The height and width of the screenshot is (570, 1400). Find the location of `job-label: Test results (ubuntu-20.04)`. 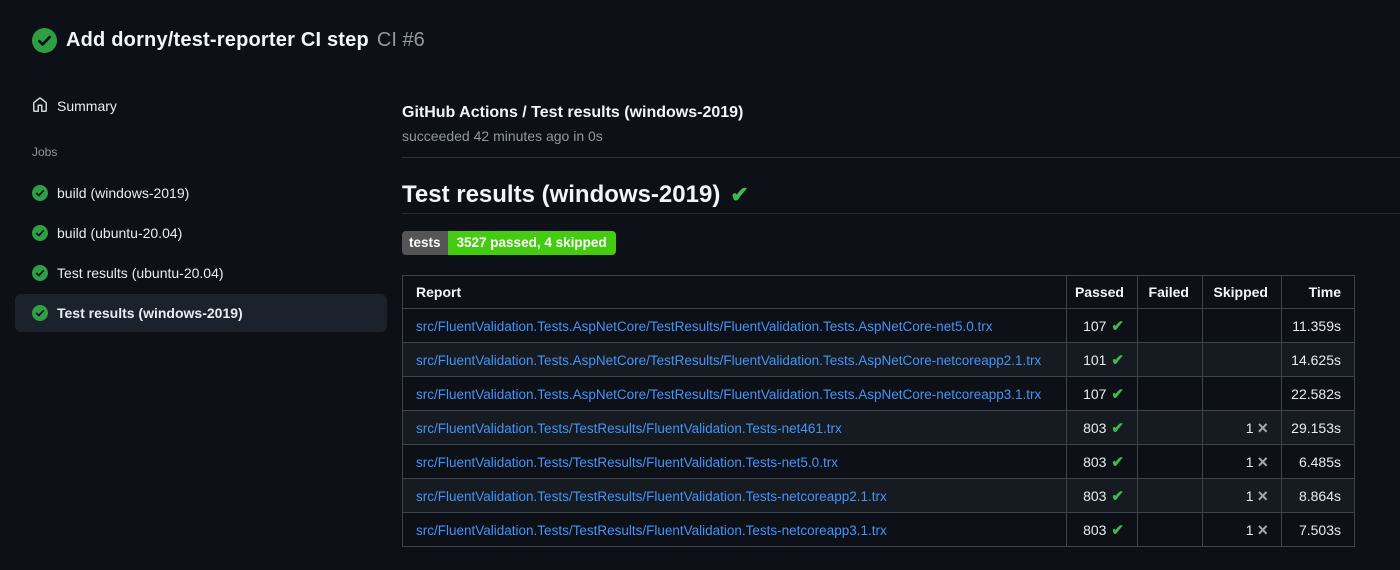

job-label: Test results (ubuntu-20.04) is located at coordinates (140, 273).